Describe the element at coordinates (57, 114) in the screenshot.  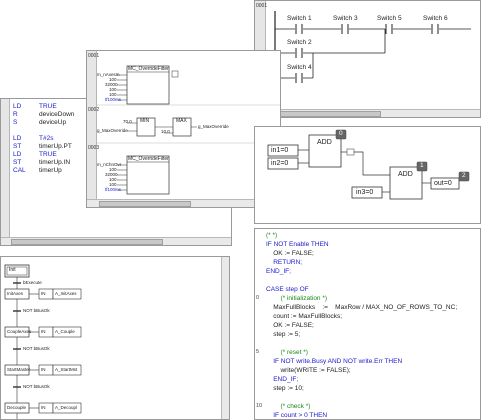
I see `il-operand: deviceDown` at that location.